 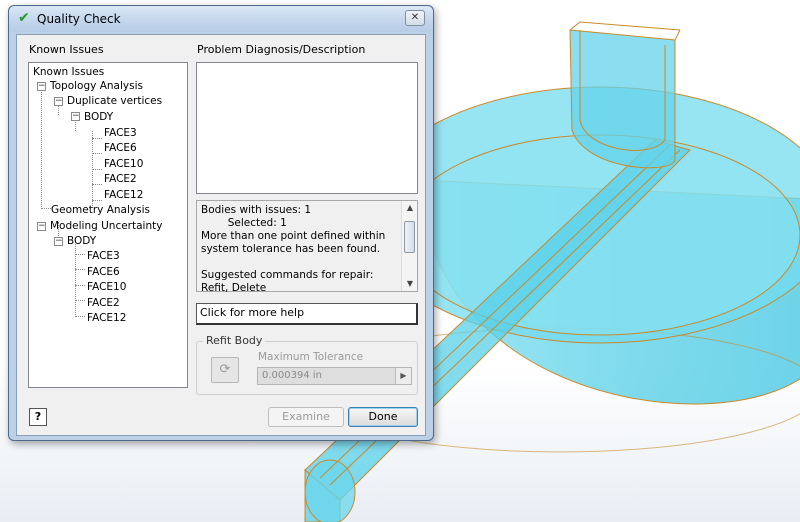 I want to click on max-tolerance-label: Maximum Tolerance, so click(x=311, y=357).